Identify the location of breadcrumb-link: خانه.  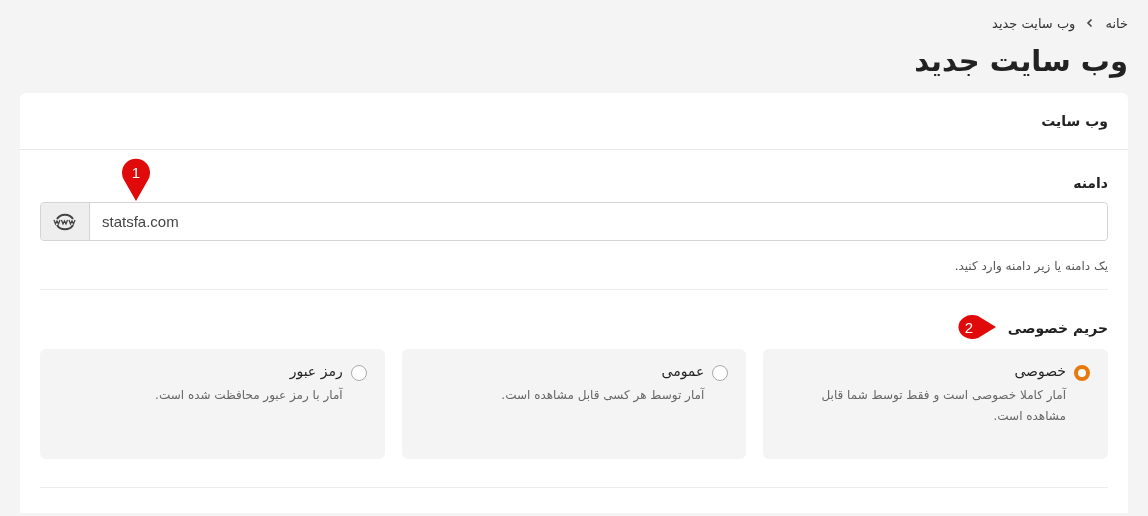
(1116, 23).